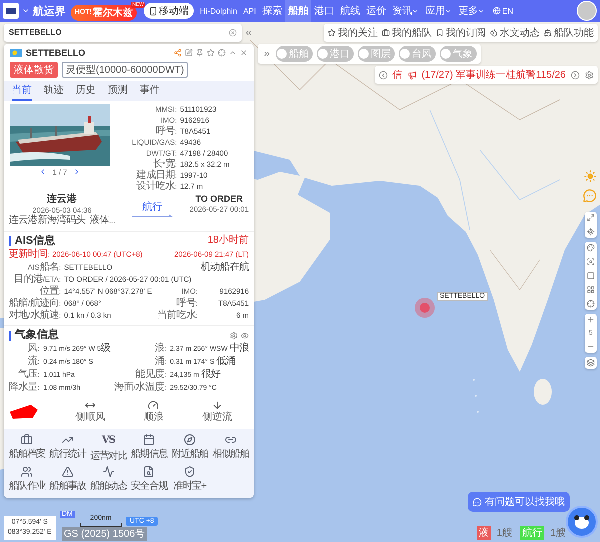  Describe the element at coordinates (11, 11) in the screenshot. I see `logo` at that location.